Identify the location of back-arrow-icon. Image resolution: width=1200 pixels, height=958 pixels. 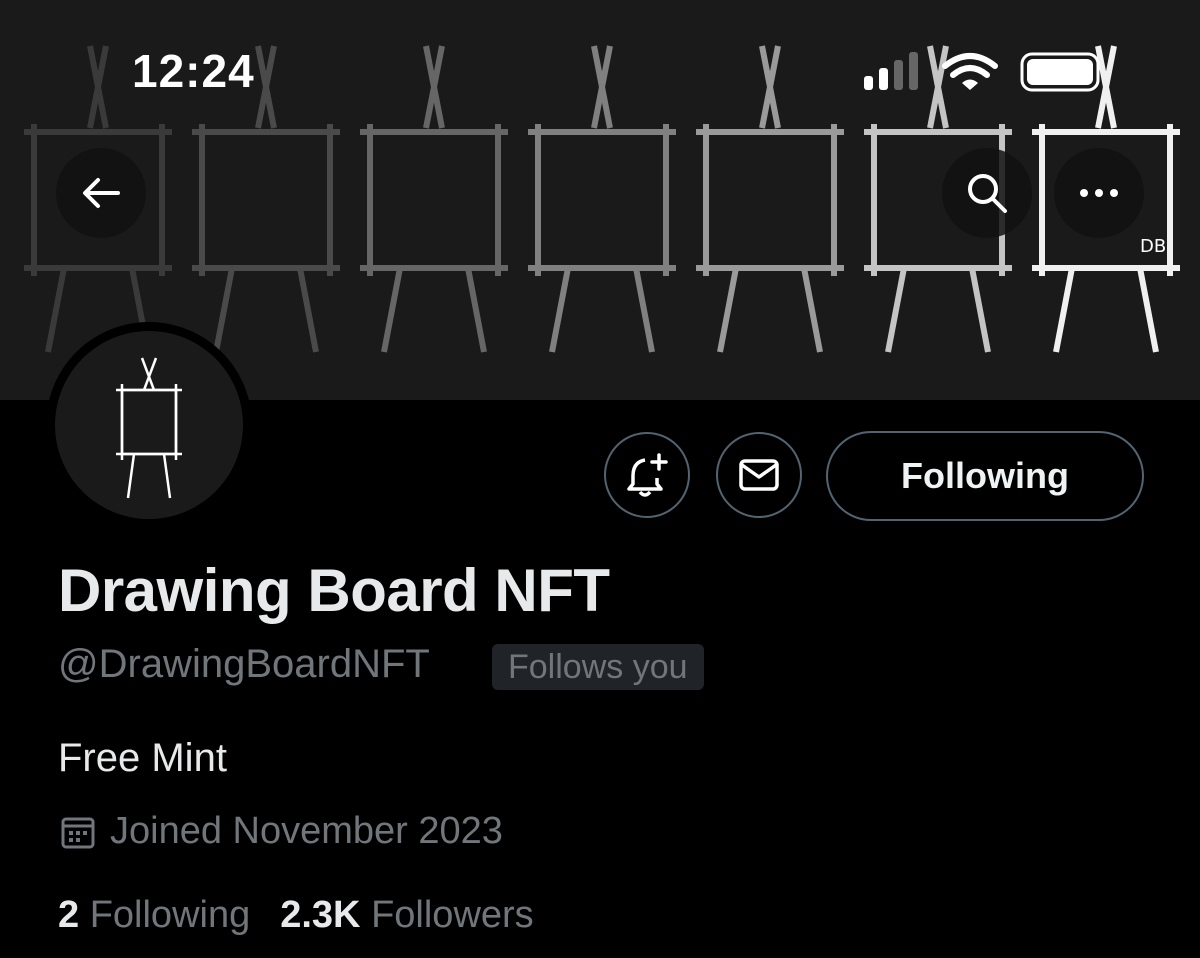
(101, 193).